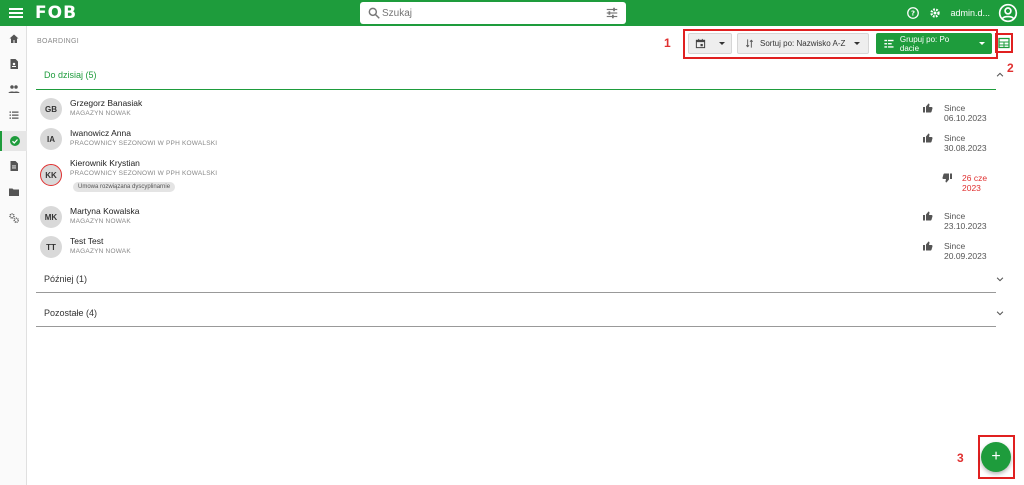  Describe the element at coordinates (105, 163) in the screenshot. I see `person-name: Kierownik Krystian` at that location.